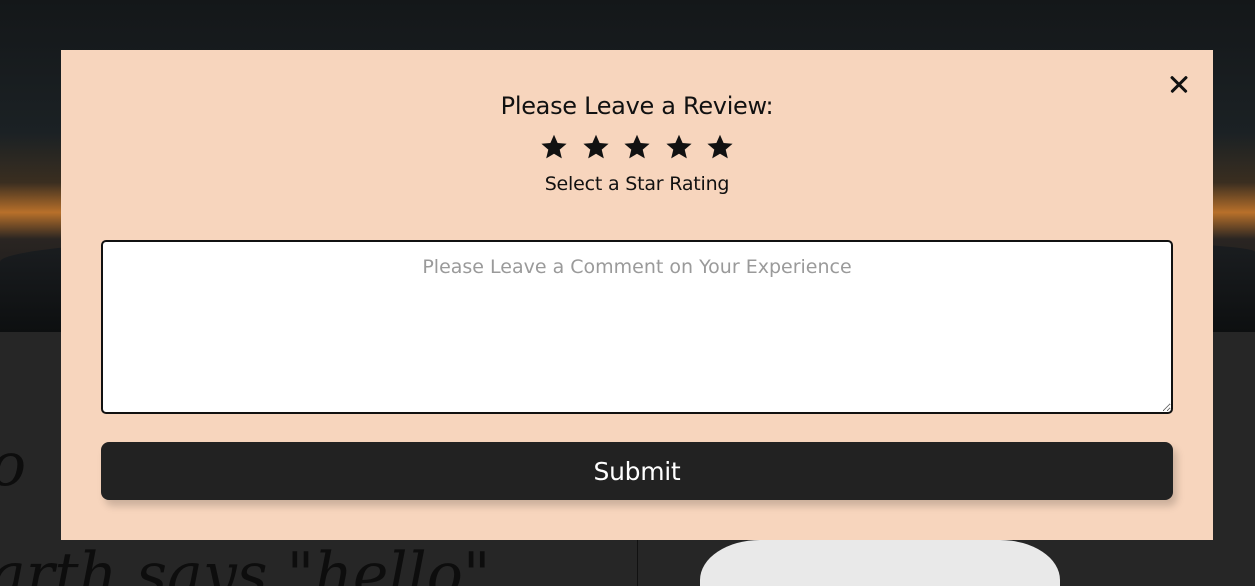 The image size is (1255, 586). Describe the element at coordinates (880, 563) in the screenshot. I see `background-photo` at that location.